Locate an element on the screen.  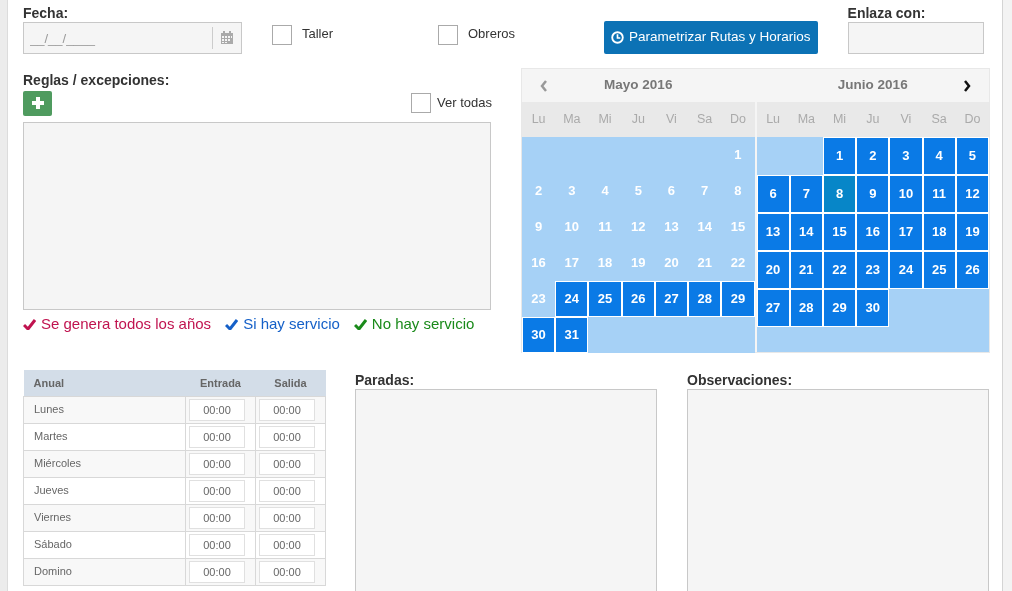
calendar-day: 1 is located at coordinates (839, 156).